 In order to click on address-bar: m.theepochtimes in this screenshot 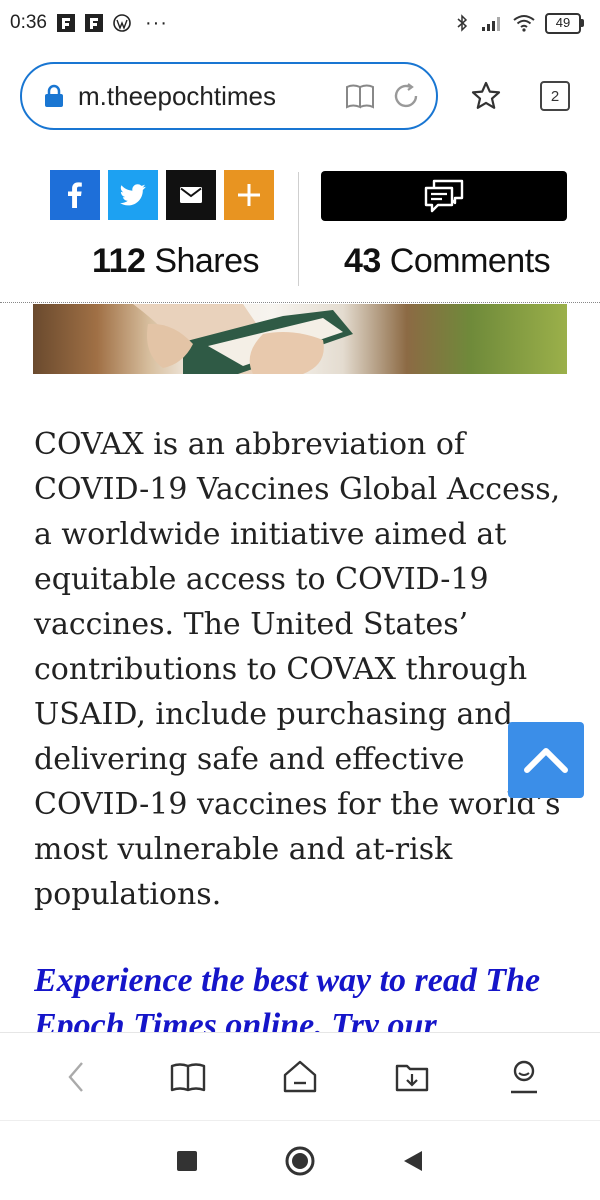, I will do `click(229, 96)`.